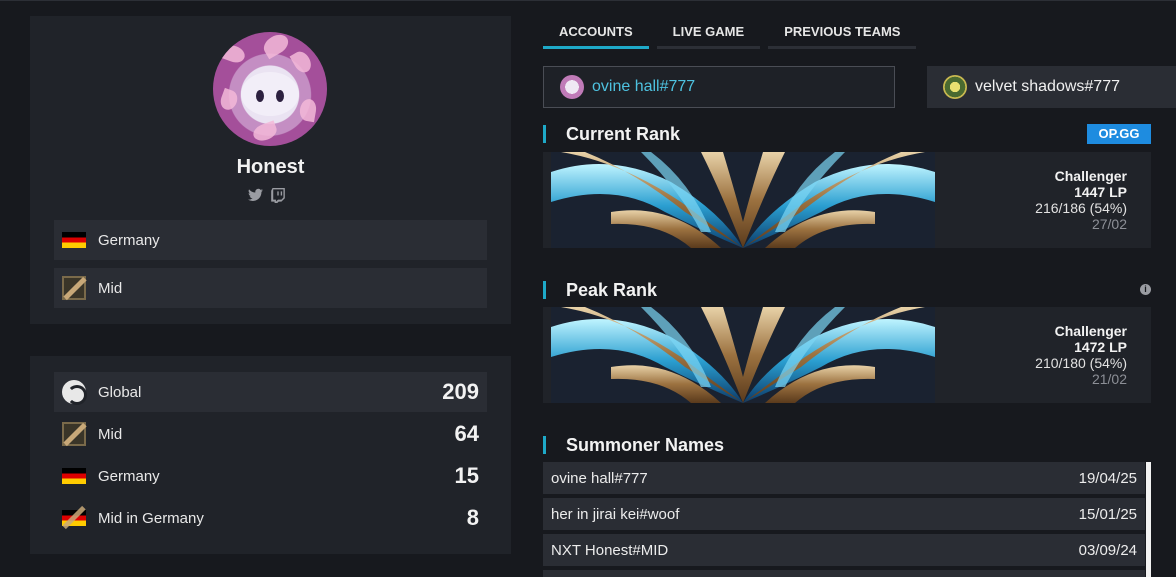 The width and height of the screenshot is (1176, 577). Describe the element at coordinates (110, 288) in the screenshot. I see `role-label: Mid` at that location.